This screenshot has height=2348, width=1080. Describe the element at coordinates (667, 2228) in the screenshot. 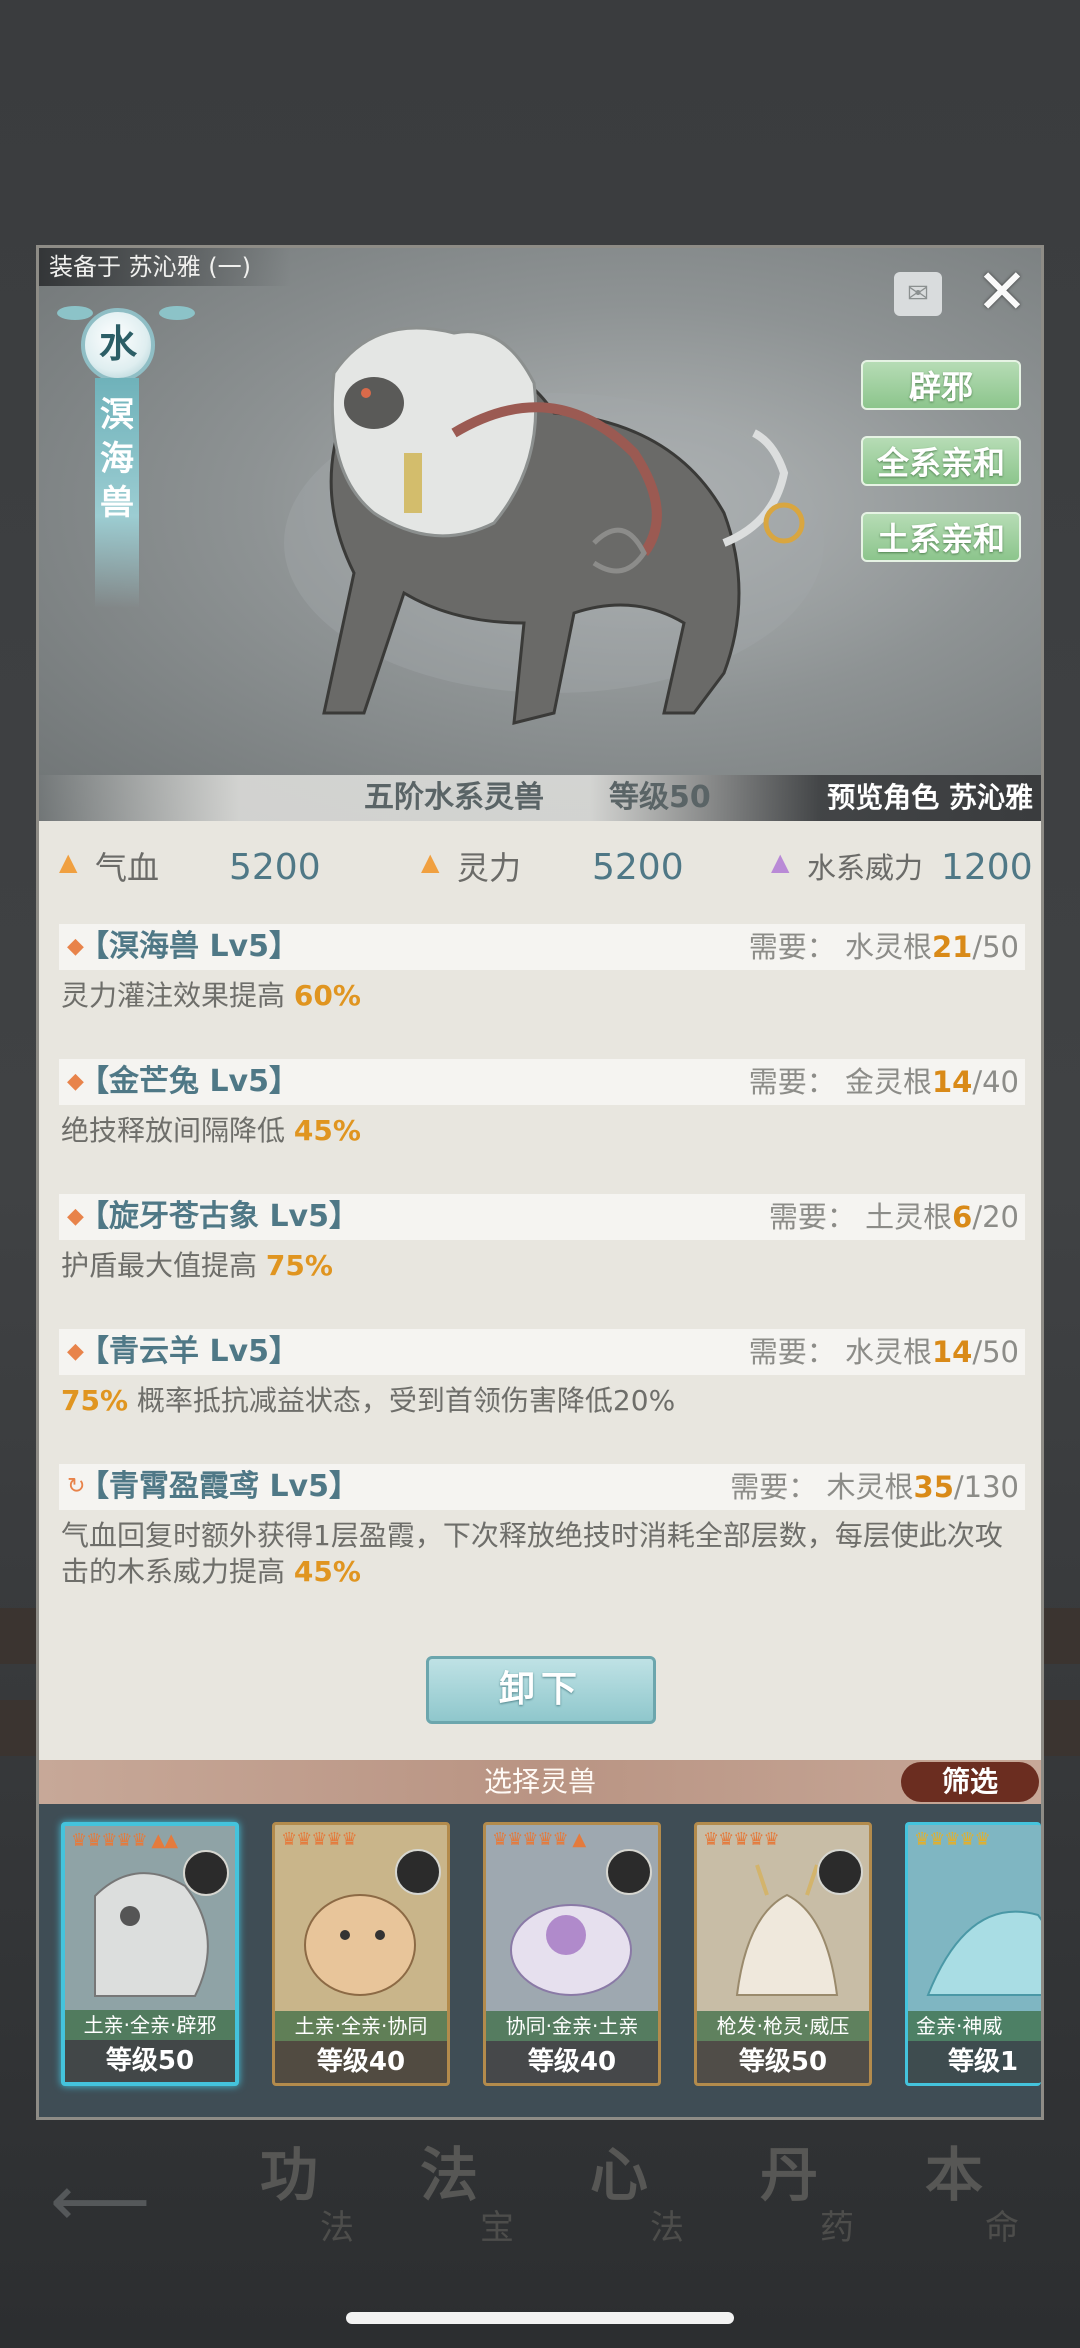

I see `nav-sublabel: 法` at that location.